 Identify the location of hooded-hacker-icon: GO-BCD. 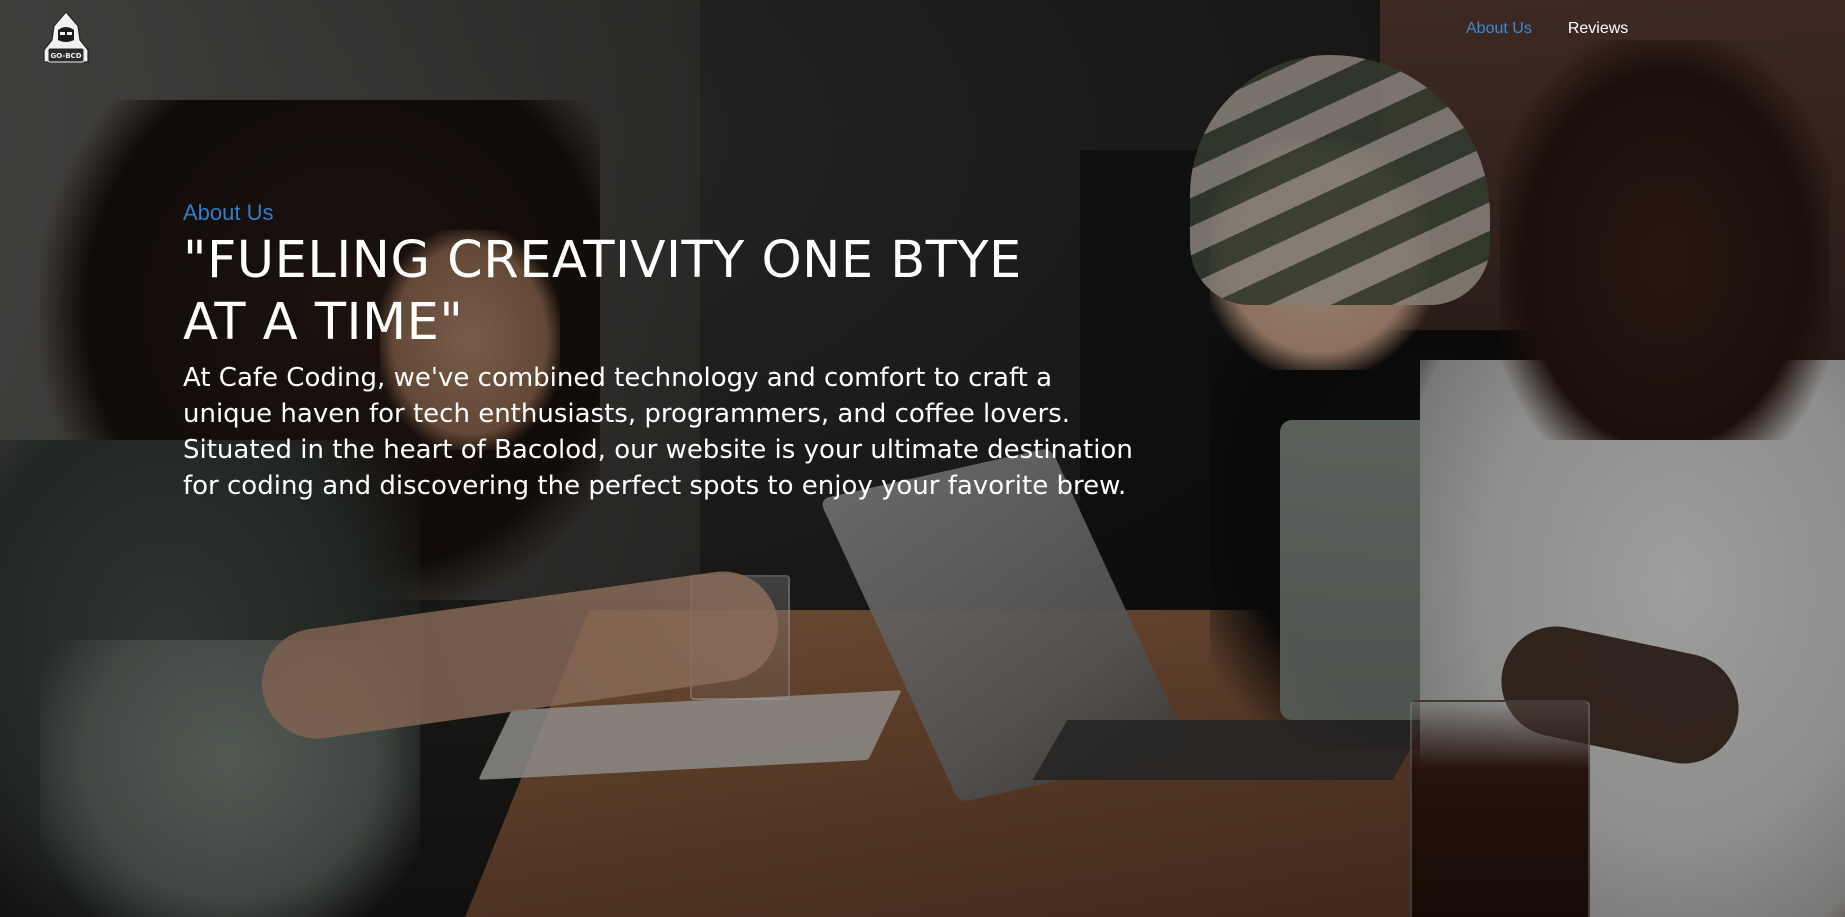
(66, 37).